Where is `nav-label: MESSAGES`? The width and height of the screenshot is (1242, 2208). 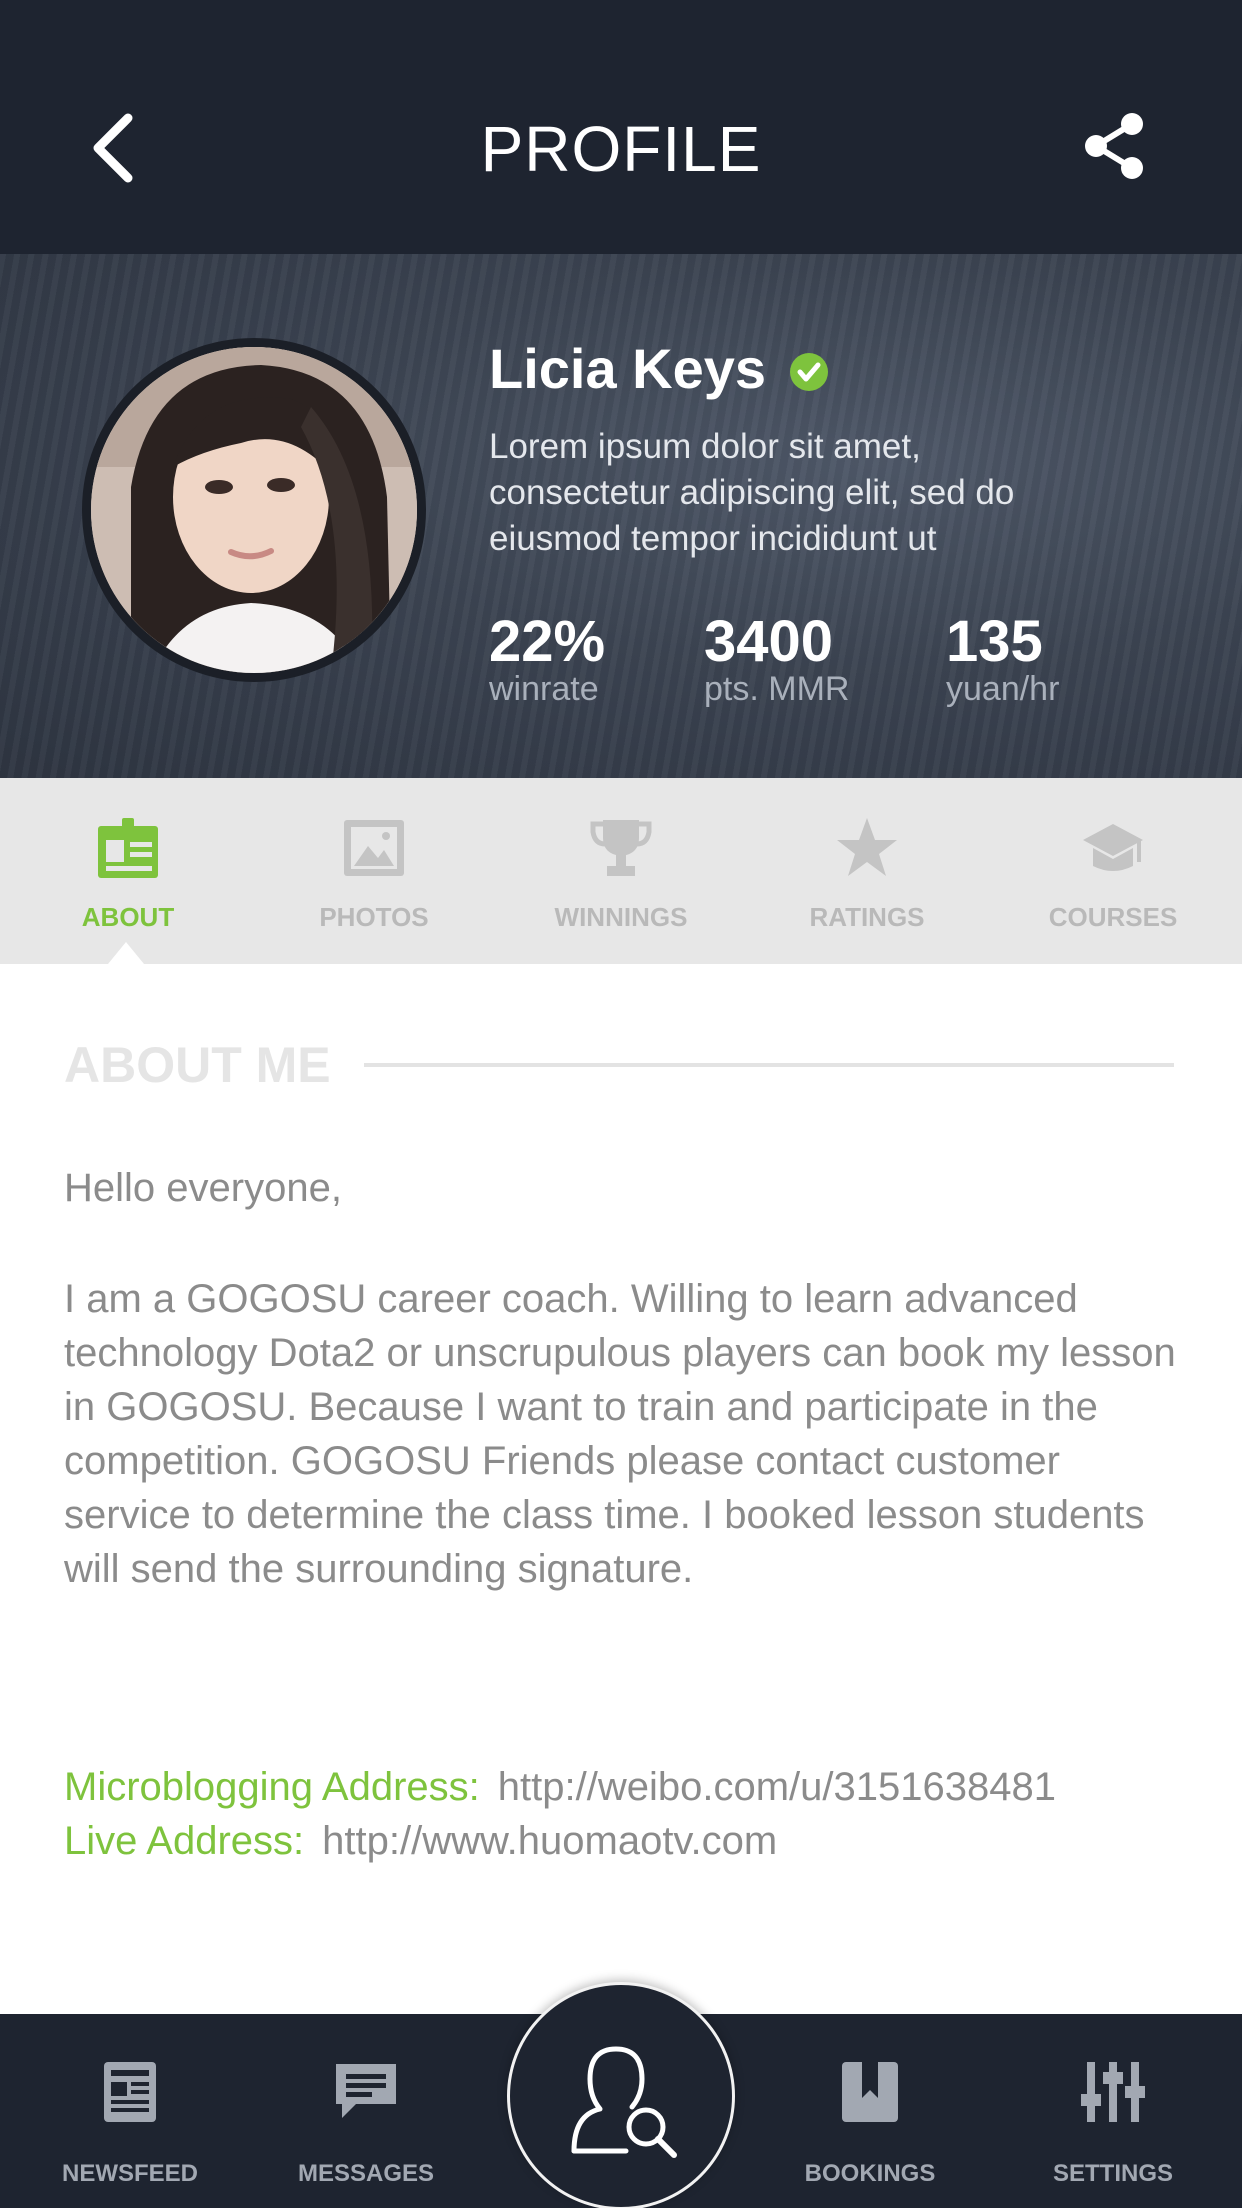
nav-label: MESSAGES is located at coordinates (366, 2173).